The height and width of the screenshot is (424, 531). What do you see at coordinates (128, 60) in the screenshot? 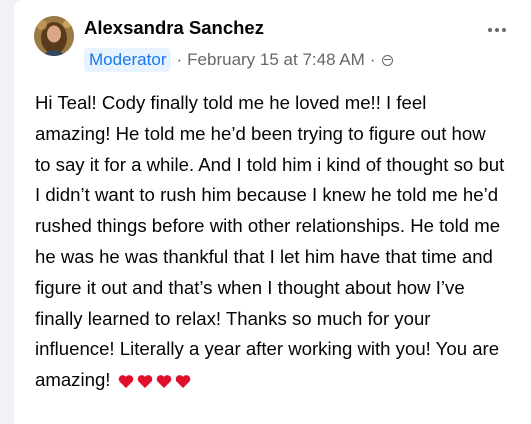
I see `moderator-badge: Moderator` at bounding box center [128, 60].